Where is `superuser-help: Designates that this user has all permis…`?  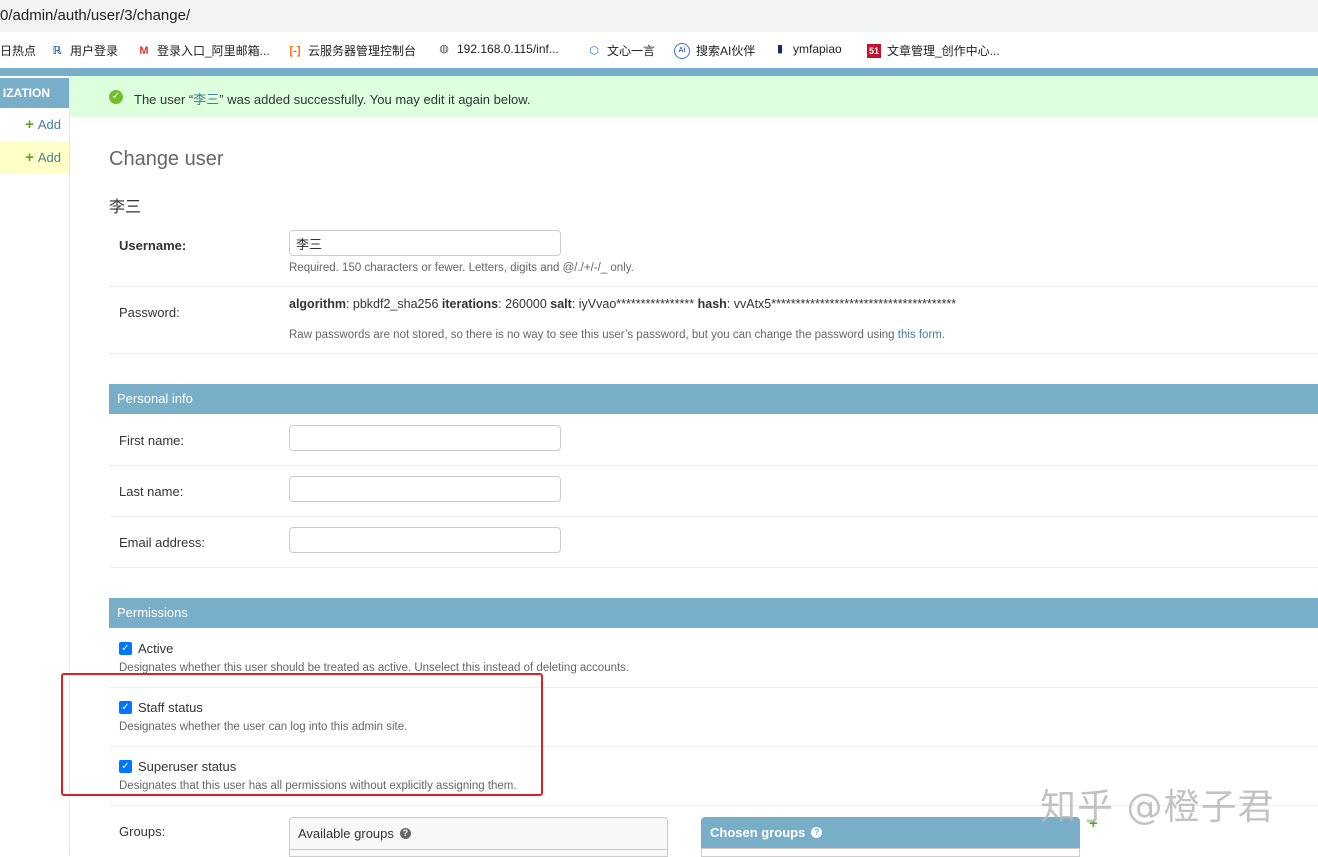 superuser-help: Designates that this user has all permis… is located at coordinates (318, 786).